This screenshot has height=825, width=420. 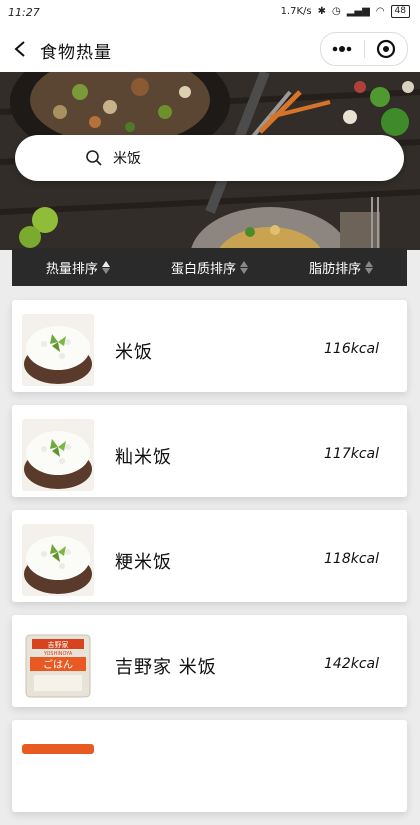 What do you see at coordinates (351, 559) in the screenshot?
I see `food-calories: 118kcal` at bounding box center [351, 559].